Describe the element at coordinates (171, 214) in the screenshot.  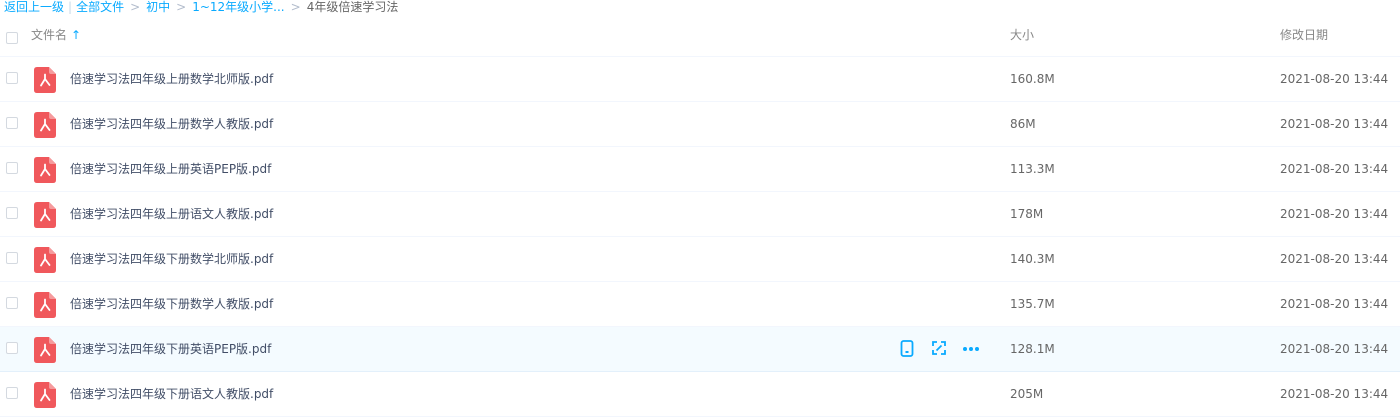
I see `file-name: 倍速学习法四年级上册语文人教版.pdf` at that location.